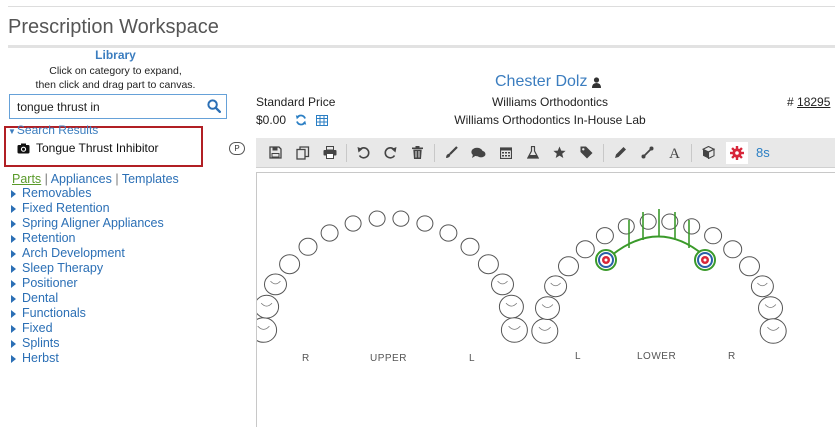 Image resolution: width=835 pixels, height=427 pixels. I want to click on refresh-icon, so click(301, 120).